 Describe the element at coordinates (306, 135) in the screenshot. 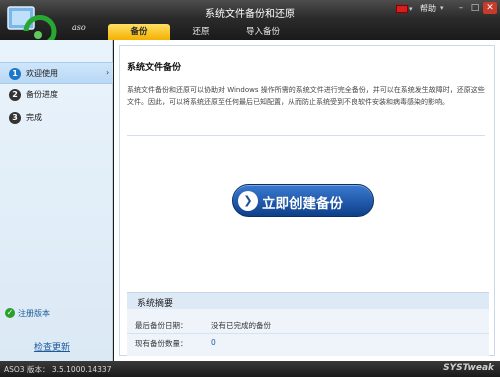

I see `divider` at that location.